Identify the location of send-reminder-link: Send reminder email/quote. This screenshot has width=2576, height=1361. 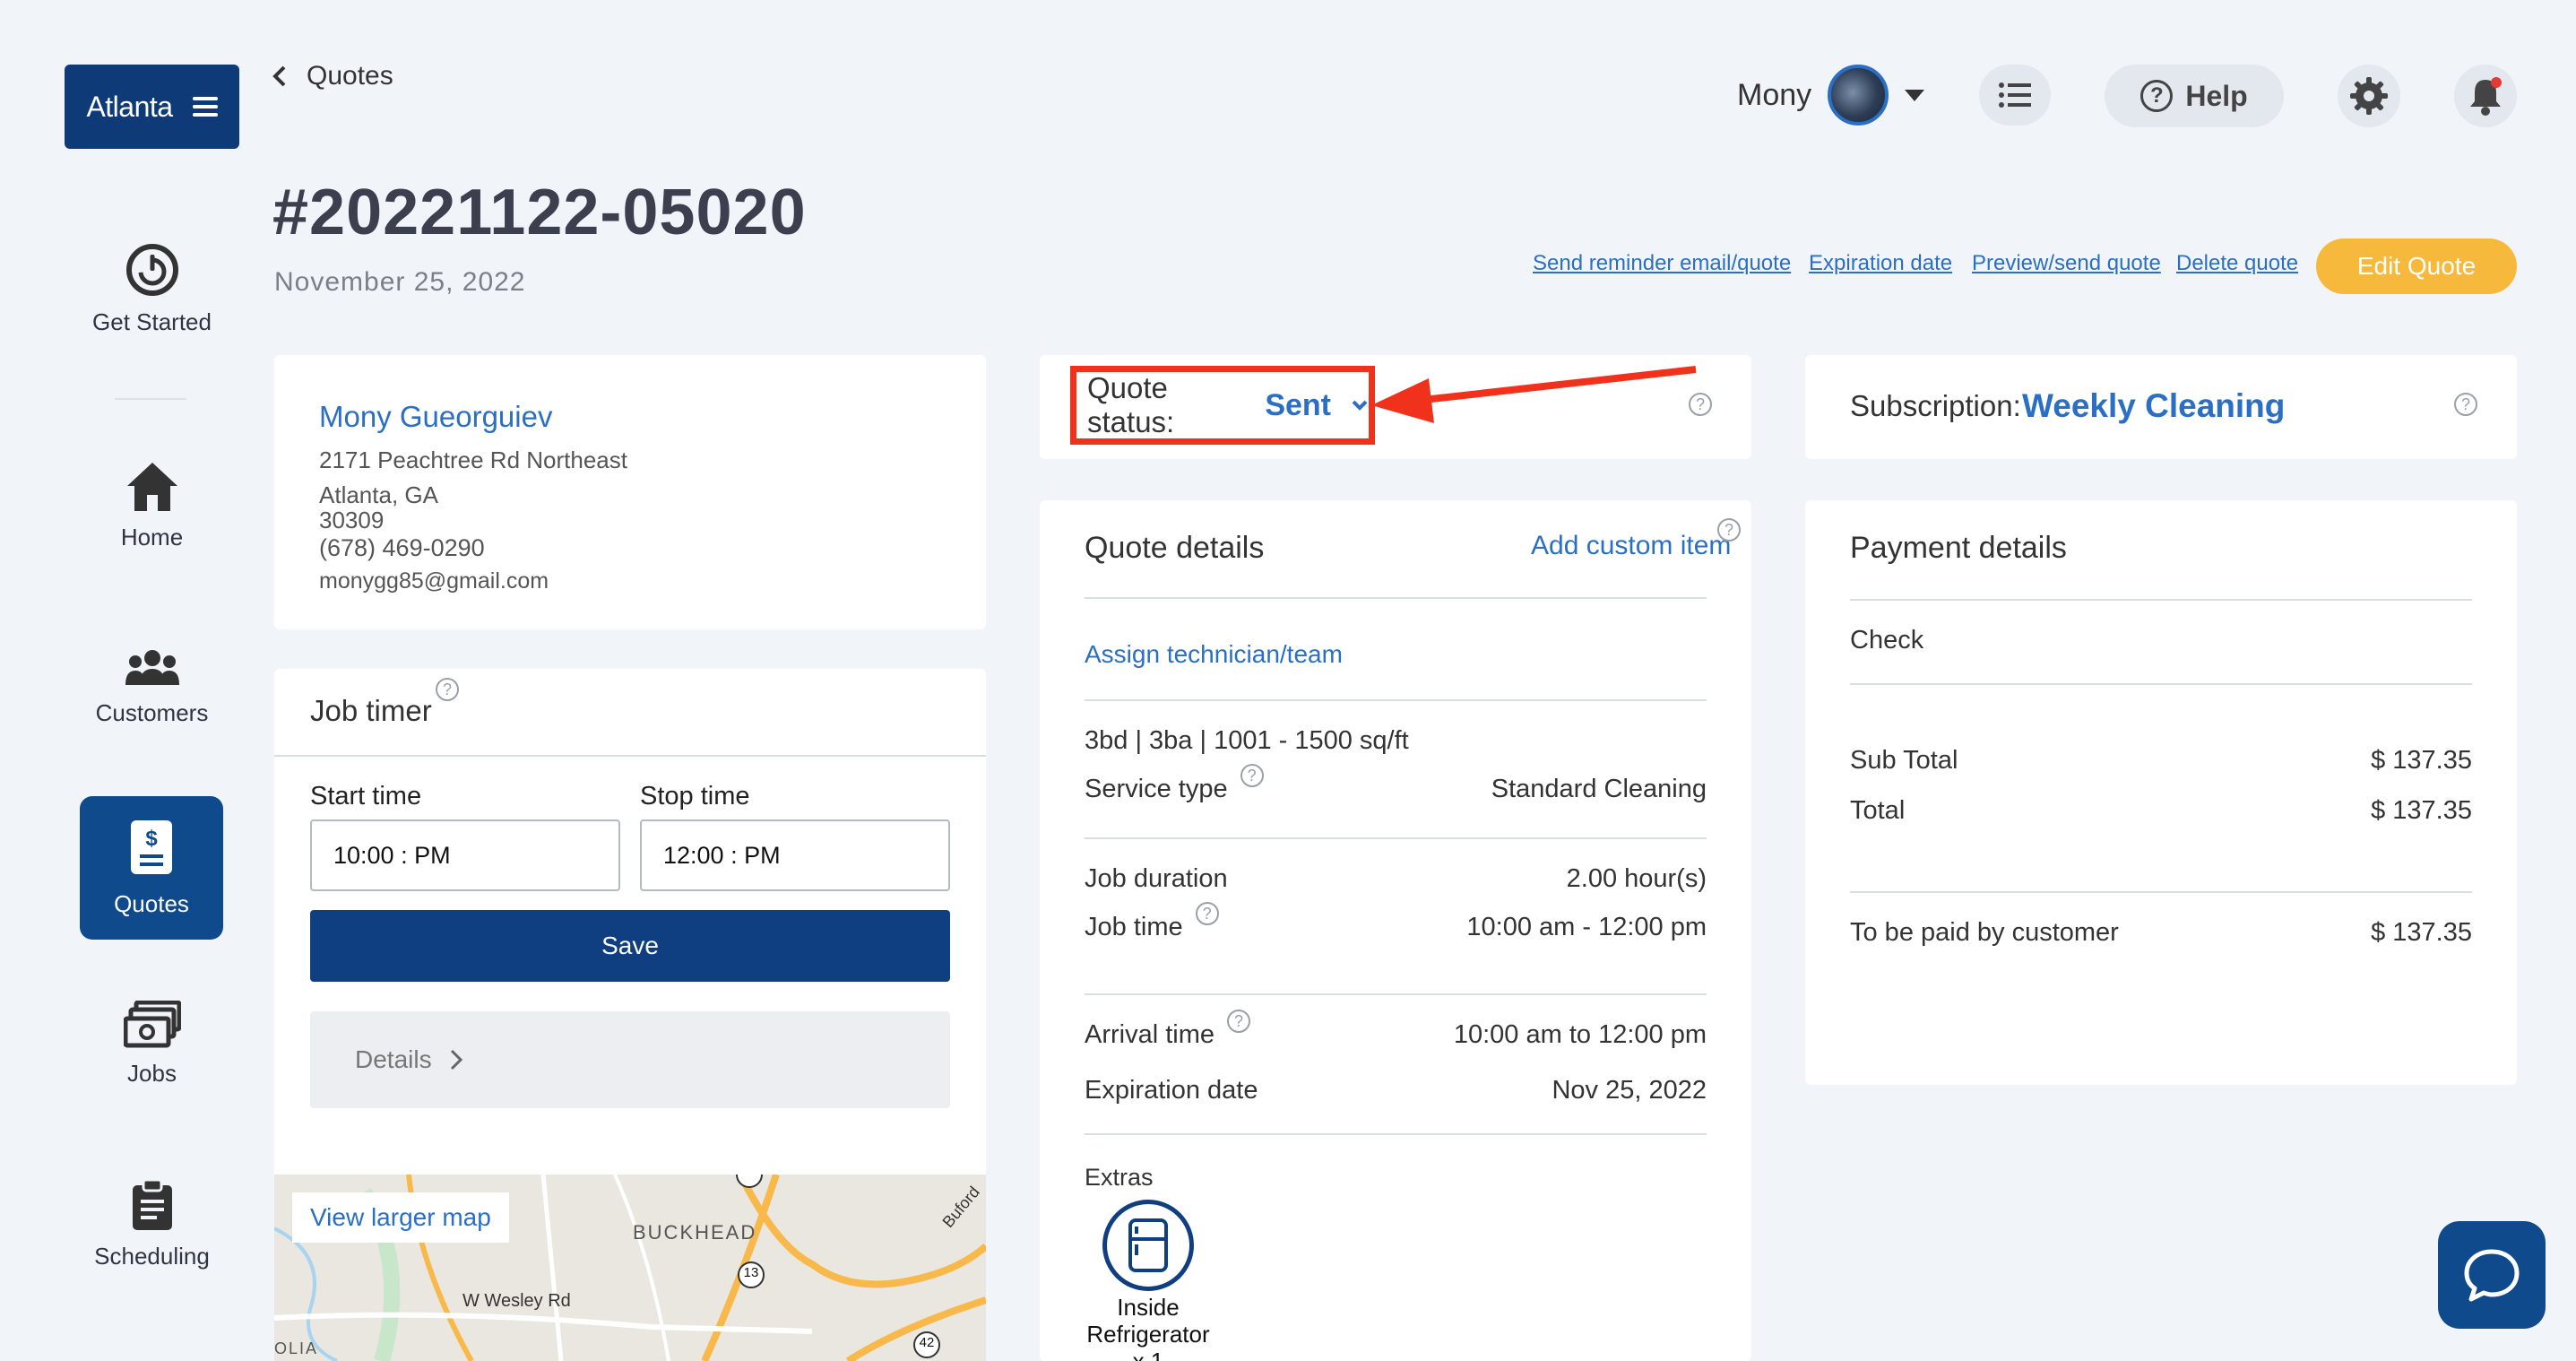
(1662, 263).